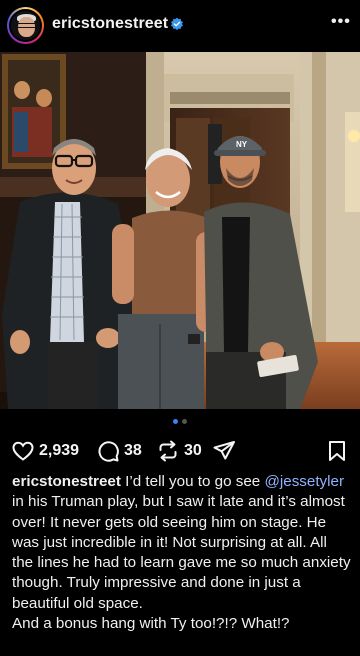 The image size is (360, 656). Describe the element at coordinates (66, 481) in the screenshot. I see `caption-username: ericstonestreet` at that location.